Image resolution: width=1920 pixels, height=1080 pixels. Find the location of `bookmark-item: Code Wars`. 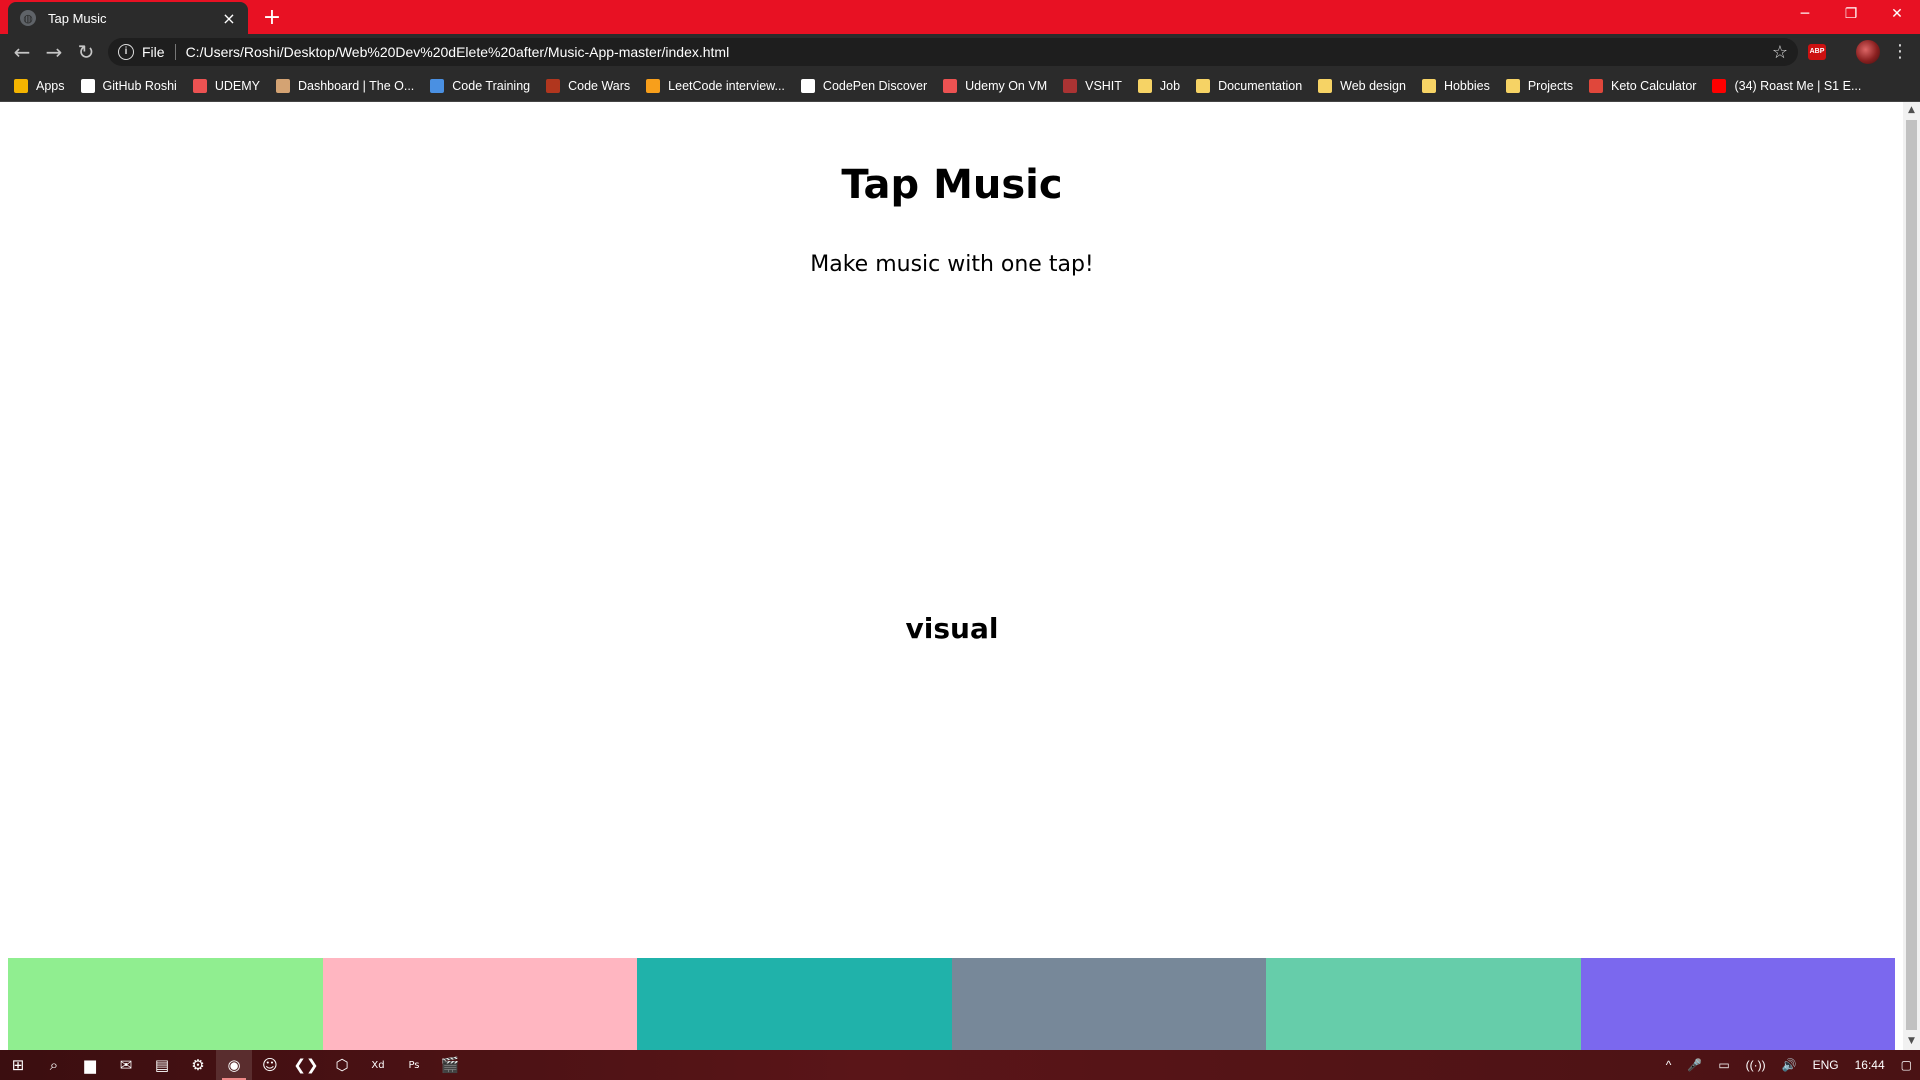

bookmark-item: Code Wars is located at coordinates (588, 85).